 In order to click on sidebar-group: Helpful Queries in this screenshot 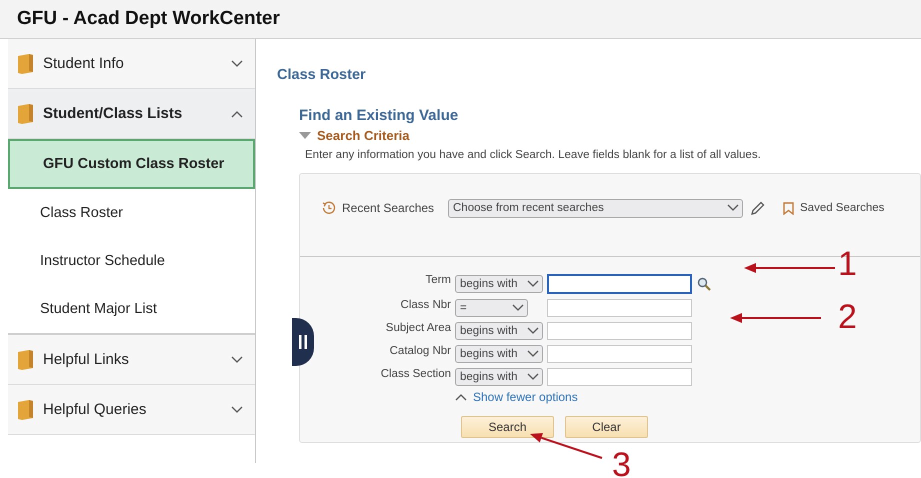, I will do `click(131, 410)`.